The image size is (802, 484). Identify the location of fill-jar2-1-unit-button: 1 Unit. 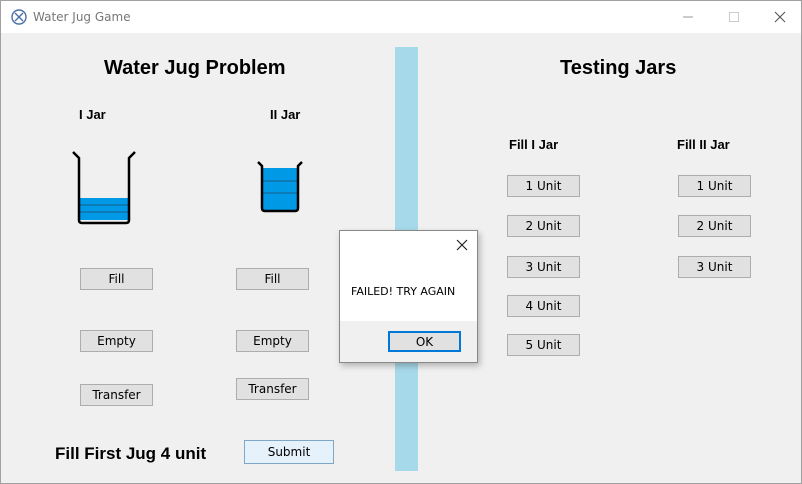
(714, 186).